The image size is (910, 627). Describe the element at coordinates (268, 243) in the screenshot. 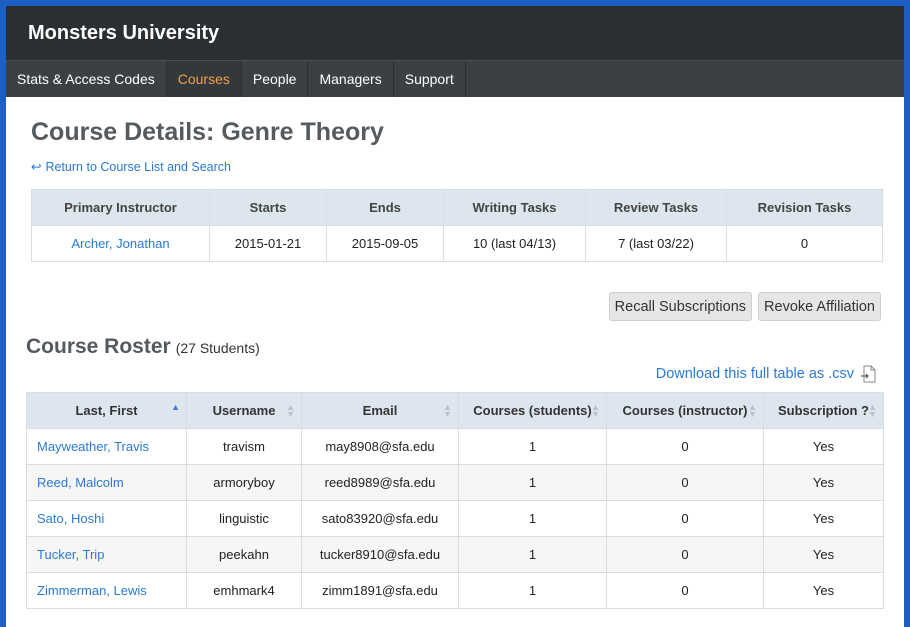

I see `starts-cell: 2015-01-21` at that location.